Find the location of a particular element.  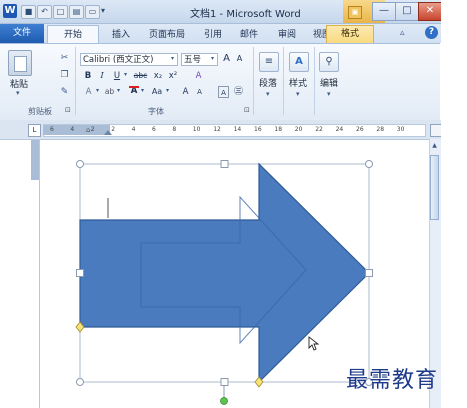

styles-button-label: 样式 is located at coordinates (298, 82).